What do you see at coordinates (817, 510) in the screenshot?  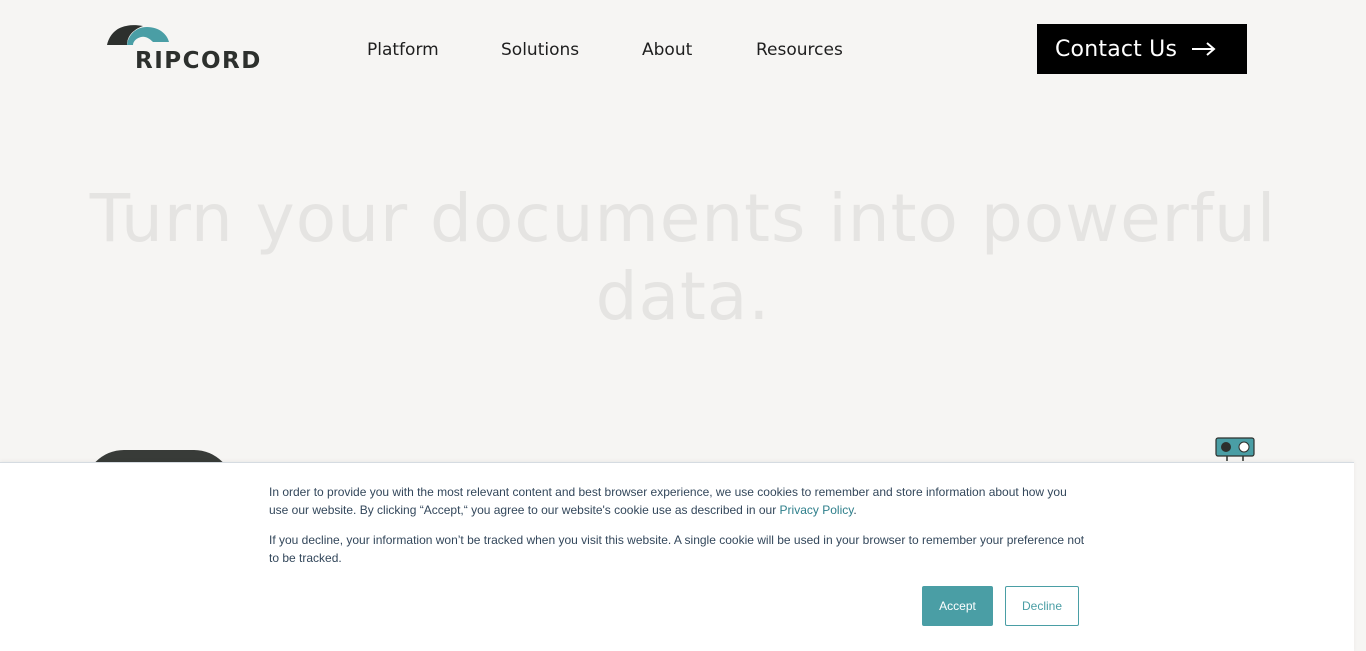 I see `privacy-policy-link: Privacy Policy` at bounding box center [817, 510].